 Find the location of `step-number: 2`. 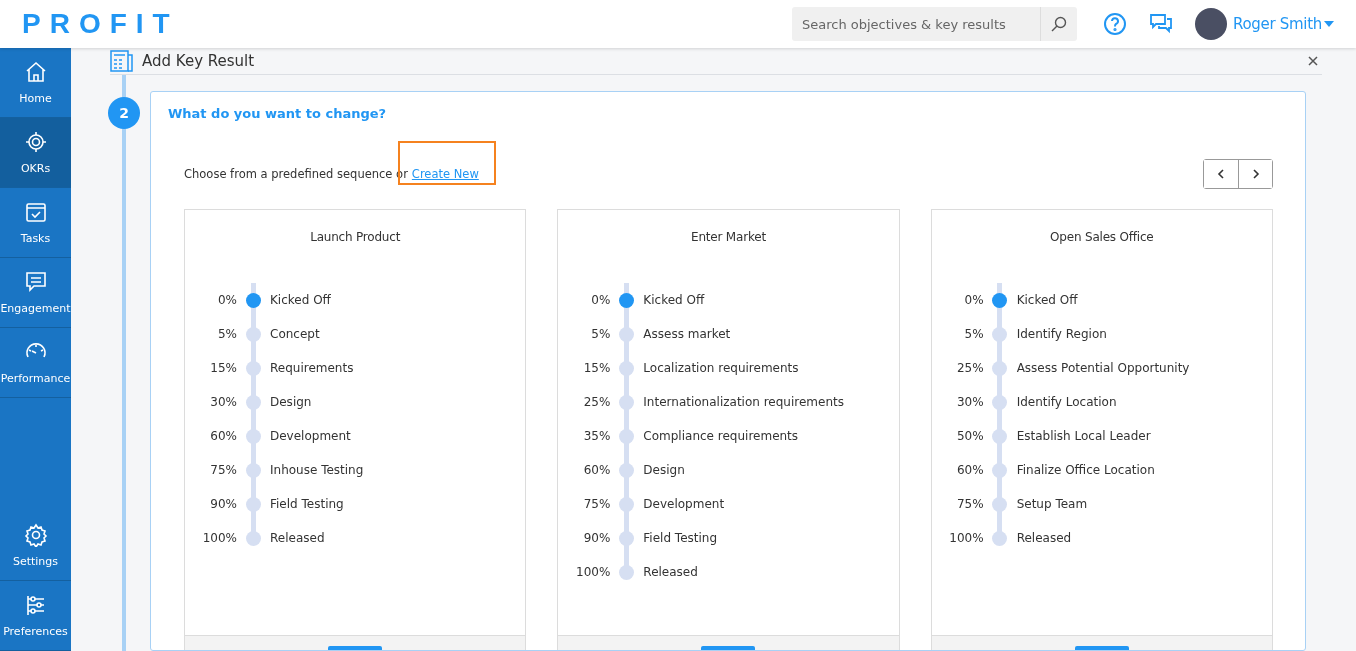

step-number: 2 is located at coordinates (124, 113).